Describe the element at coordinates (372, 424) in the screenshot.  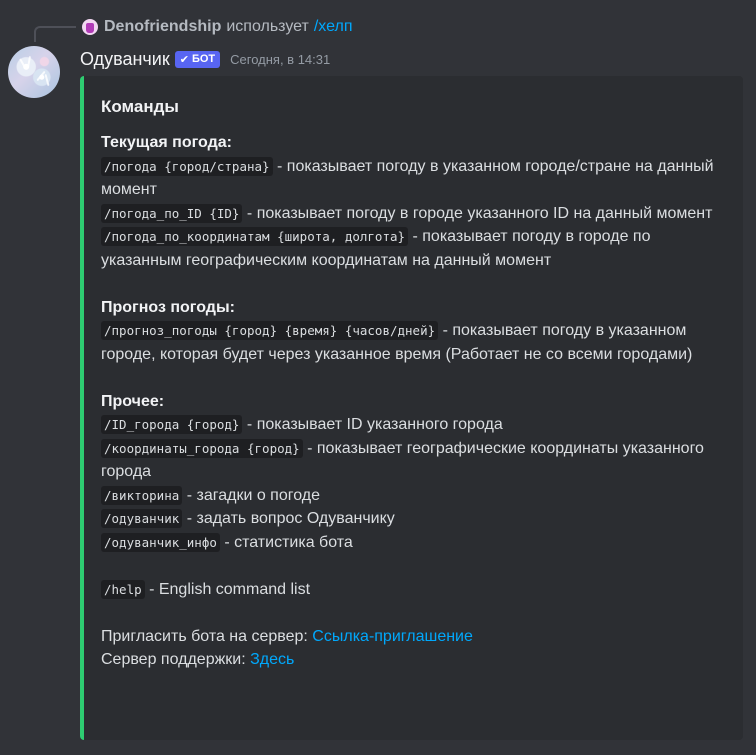
I see `command-description: - показывает ID указанного города` at that location.